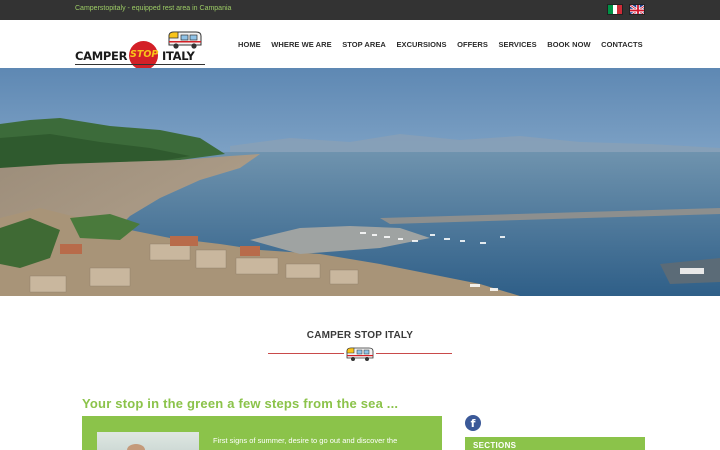  What do you see at coordinates (421, 44) in the screenshot?
I see `nav-excursions: EXCURSIONS` at bounding box center [421, 44].